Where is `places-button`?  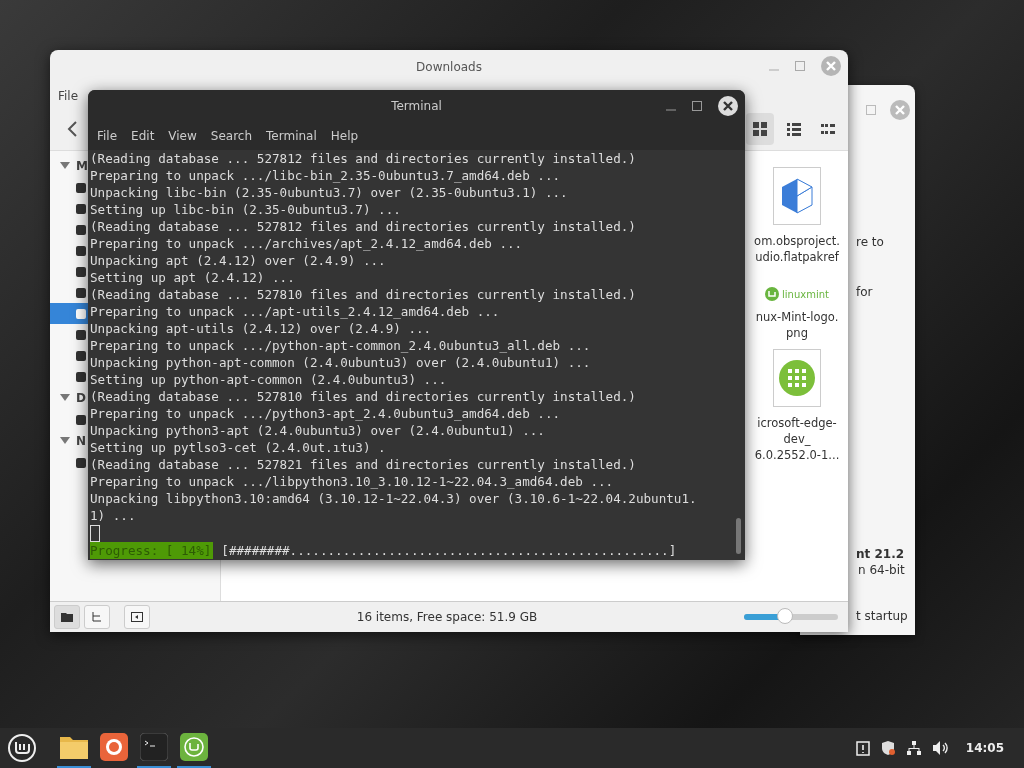
places-button is located at coordinates (67, 617).